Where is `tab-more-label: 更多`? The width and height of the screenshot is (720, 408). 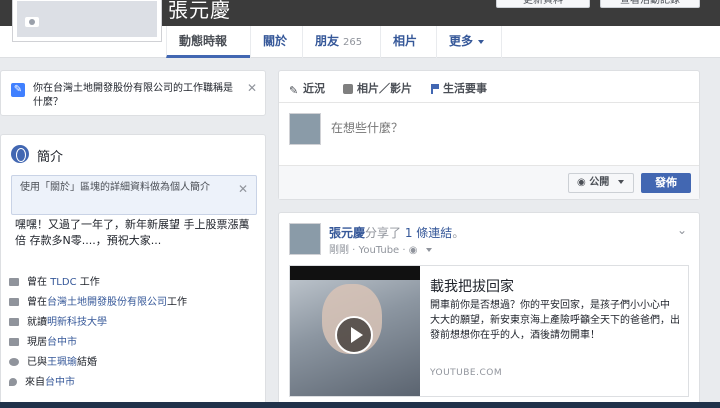
tab-more-label: 更多 is located at coordinates (461, 41).